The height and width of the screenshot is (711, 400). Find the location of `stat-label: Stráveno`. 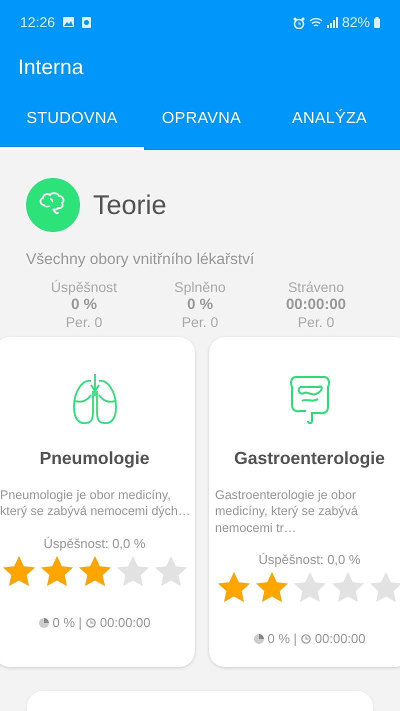

stat-label: Stráveno is located at coordinates (316, 287).